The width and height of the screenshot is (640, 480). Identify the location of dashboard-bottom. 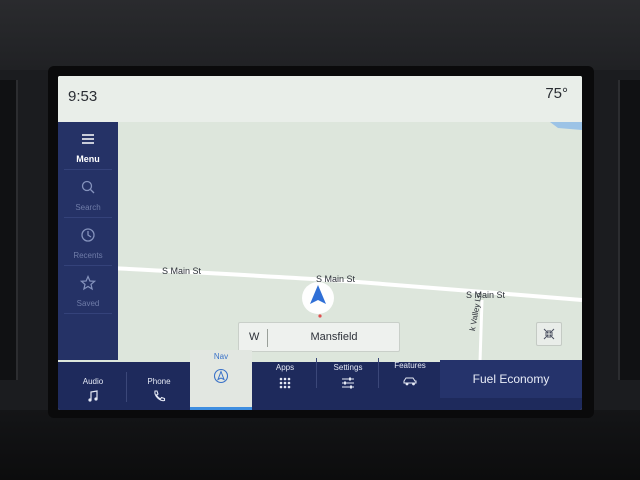
(320, 445).